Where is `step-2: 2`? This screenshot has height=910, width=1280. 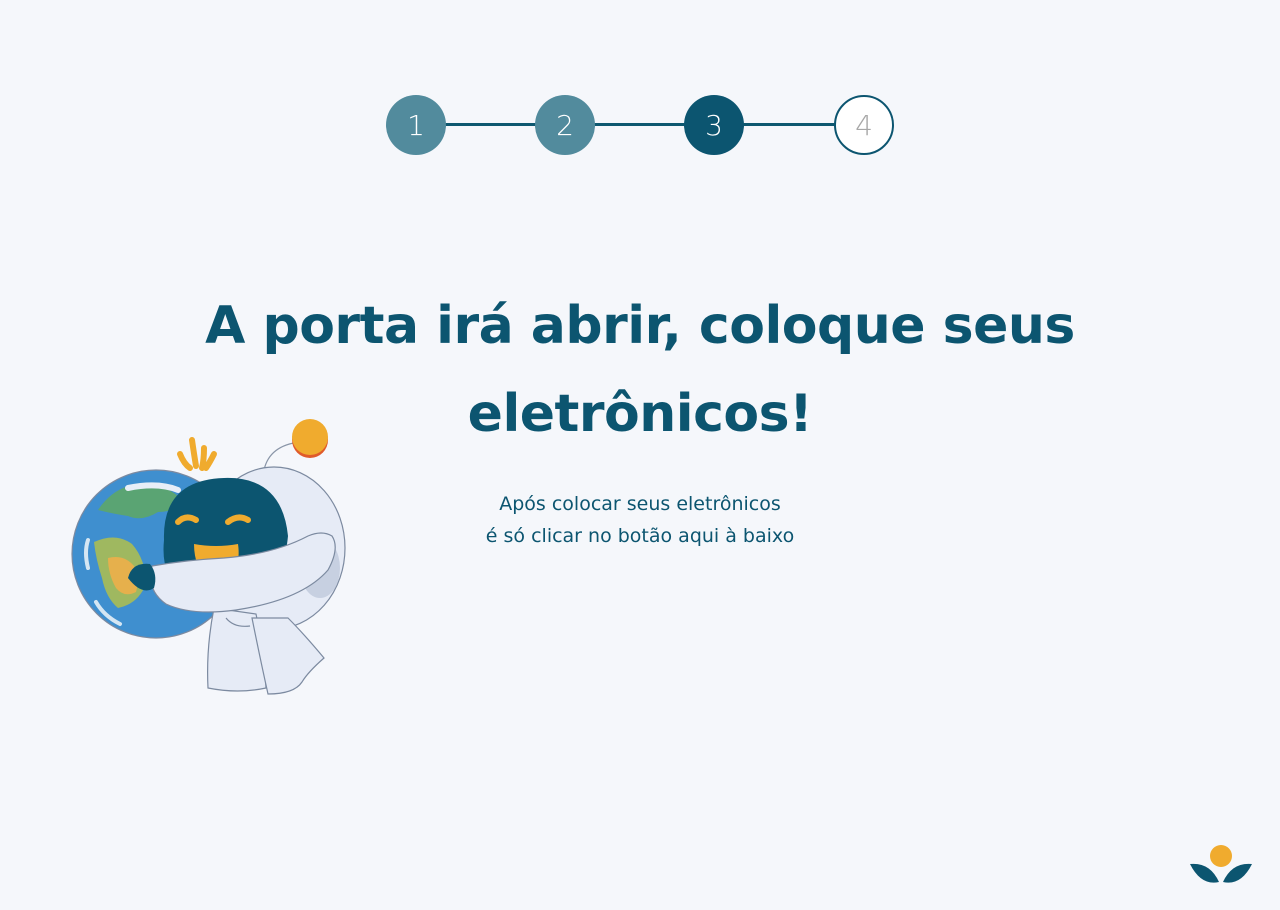 step-2: 2 is located at coordinates (565, 125).